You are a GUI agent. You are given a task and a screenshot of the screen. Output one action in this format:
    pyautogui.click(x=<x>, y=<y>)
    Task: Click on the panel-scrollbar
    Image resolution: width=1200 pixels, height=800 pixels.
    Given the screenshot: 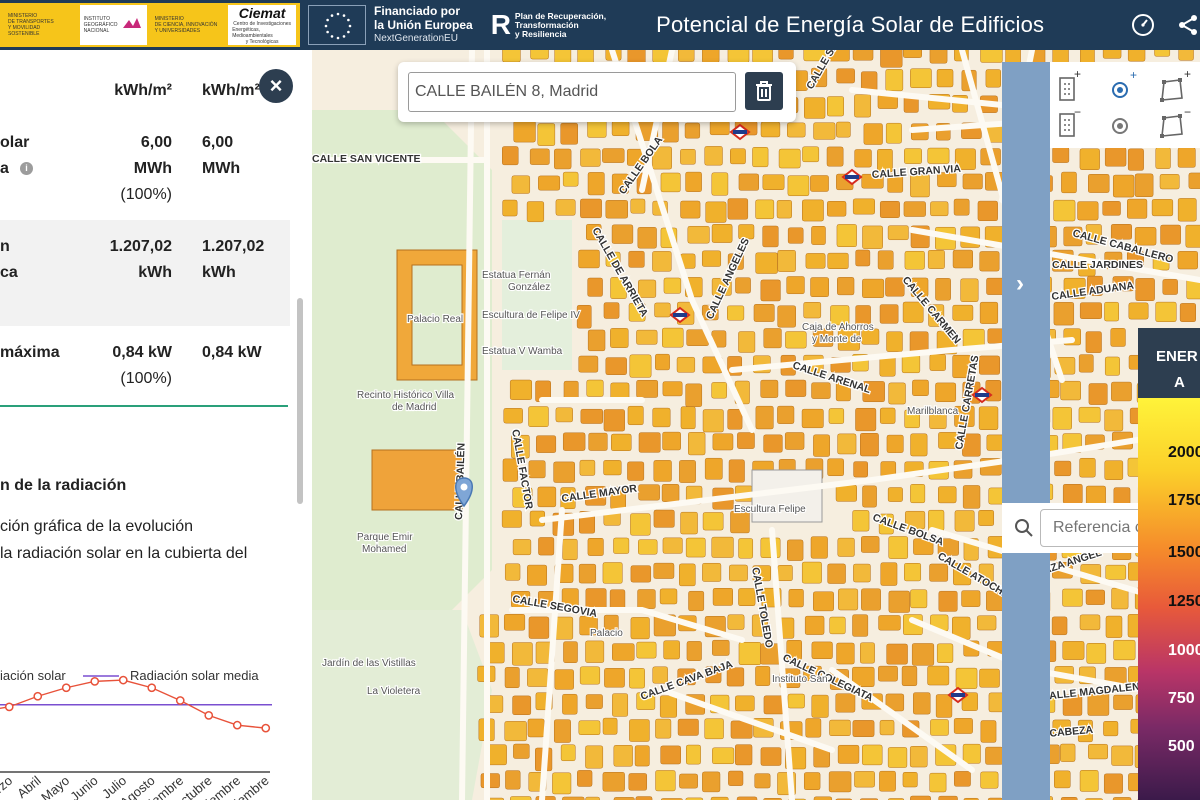 What is the action you would take?
    pyautogui.click(x=300, y=401)
    